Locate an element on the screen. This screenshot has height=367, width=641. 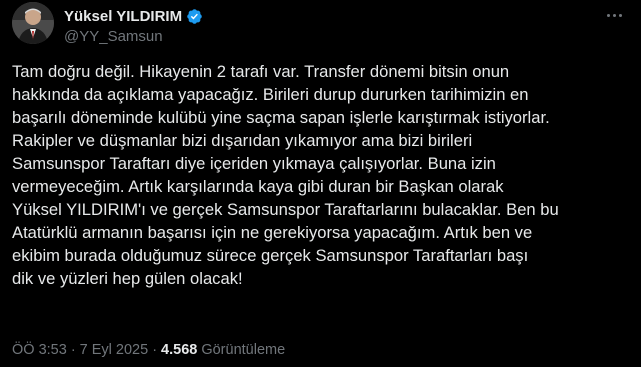
views-label: Görüntüleme is located at coordinates (243, 350).